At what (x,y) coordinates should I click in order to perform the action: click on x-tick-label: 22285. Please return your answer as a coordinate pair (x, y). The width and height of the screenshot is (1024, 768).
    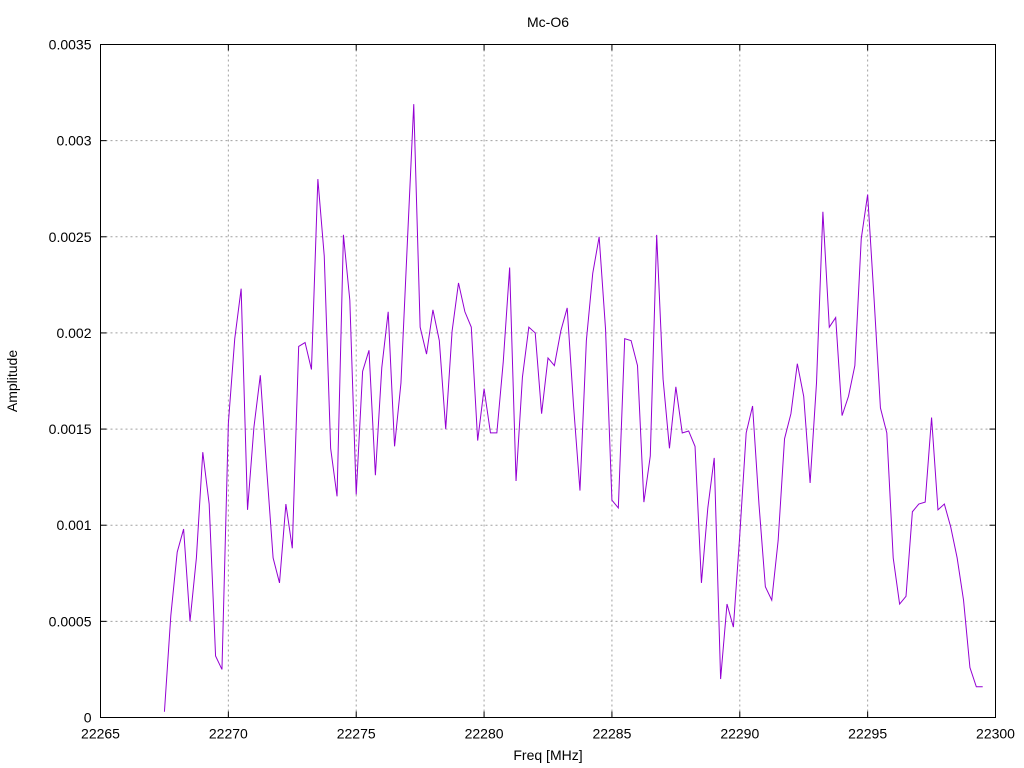
    Looking at the image, I should click on (611, 734).